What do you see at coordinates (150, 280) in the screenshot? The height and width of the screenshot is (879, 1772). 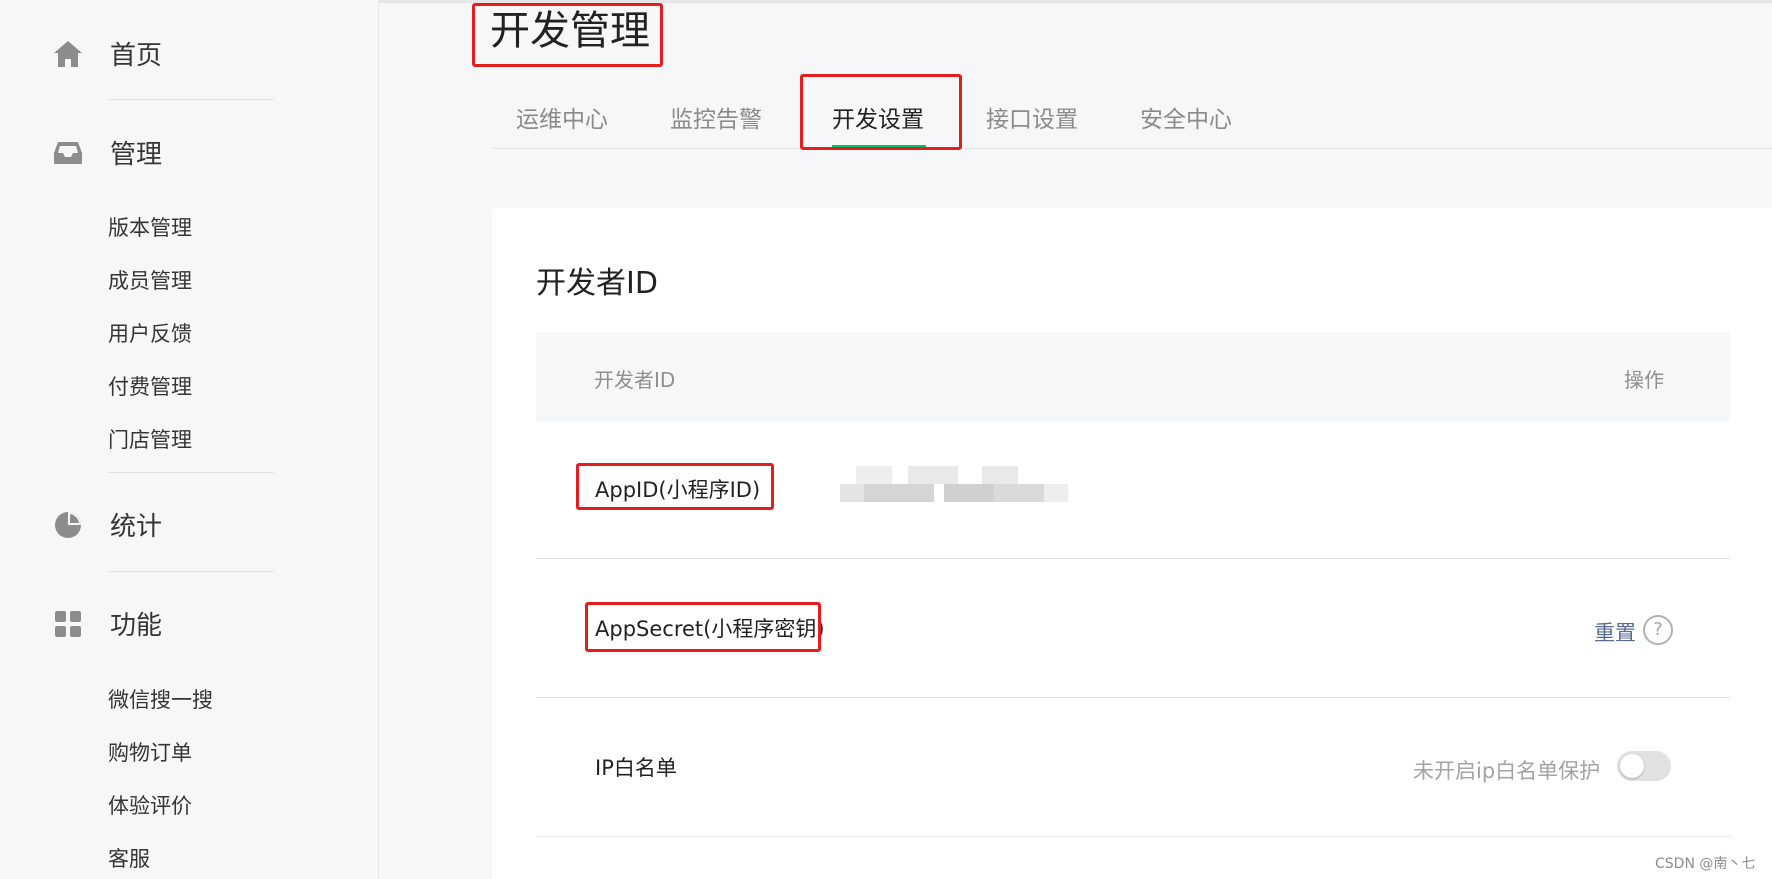 I see `sidebar-item-members: 成员管理` at bounding box center [150, 280].